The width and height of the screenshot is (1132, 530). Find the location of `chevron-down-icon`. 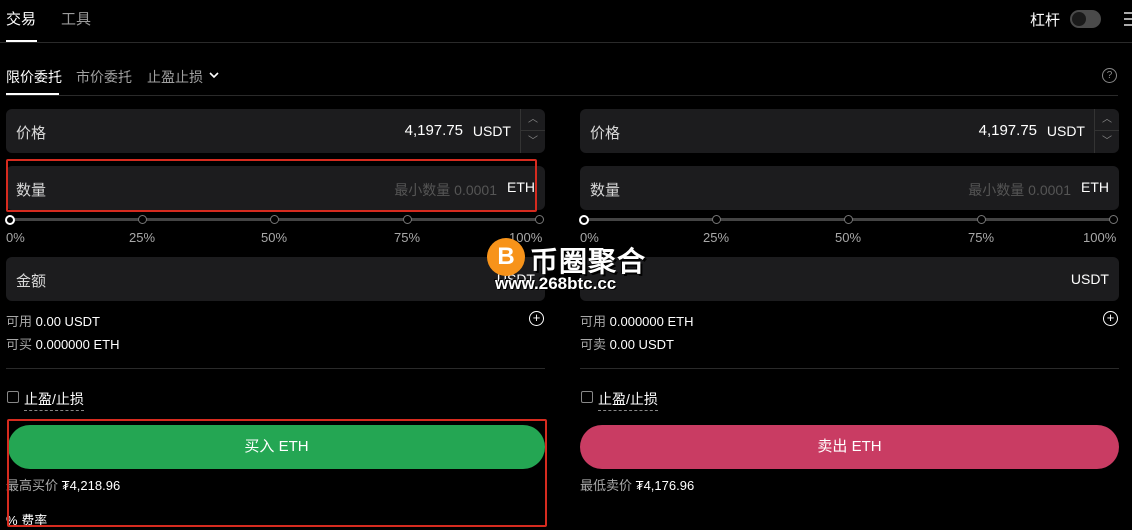

chevron-down-icon is located at coordinates (214, 75).